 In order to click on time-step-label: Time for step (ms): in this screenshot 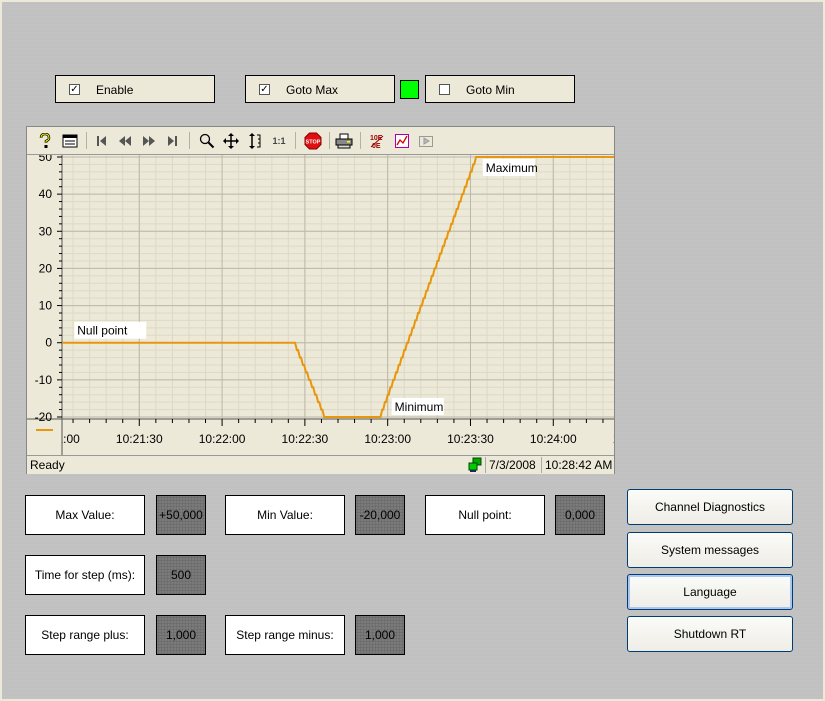, I will do `click(85, 575)`.